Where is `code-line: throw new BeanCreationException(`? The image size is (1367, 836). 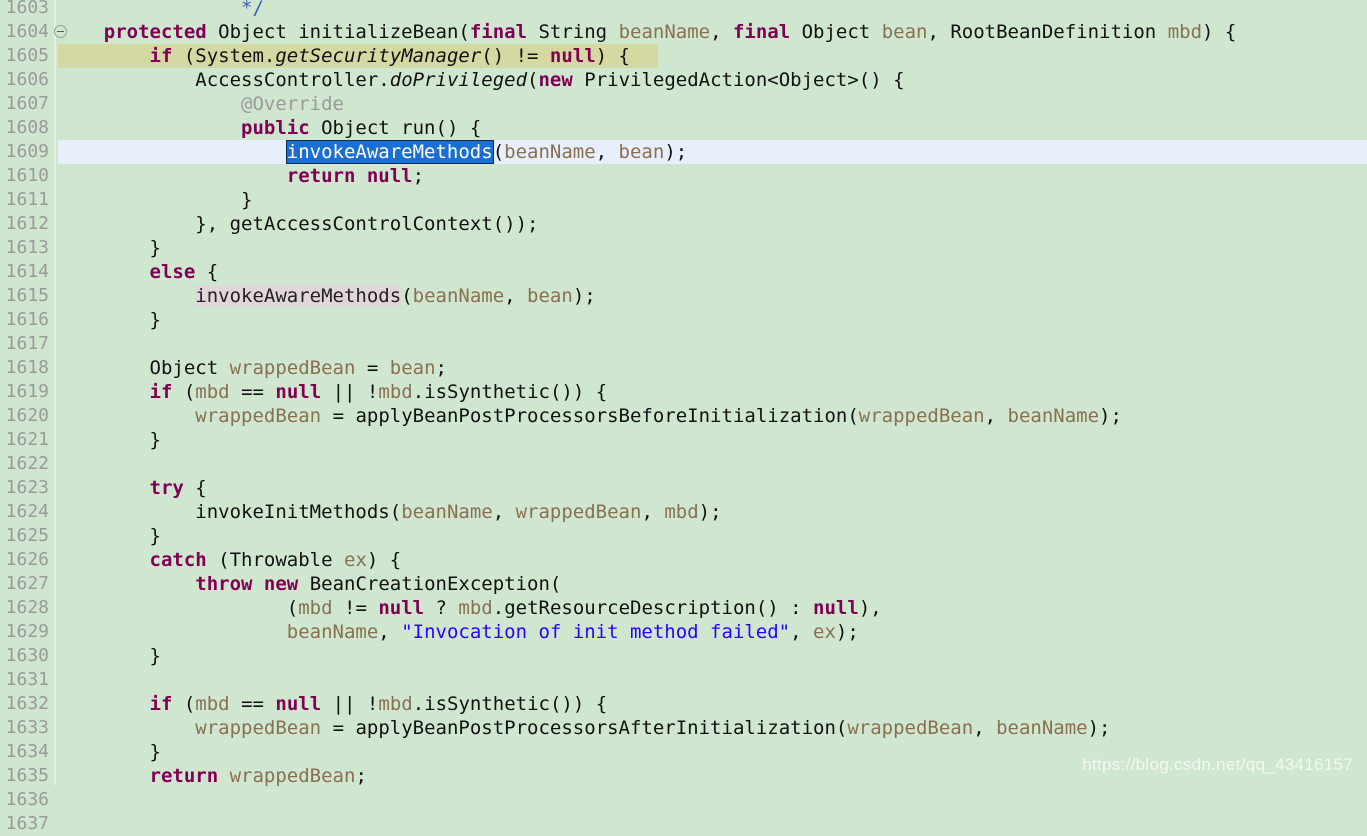
code-line: throw new BeanCreationException( is located at coordinates (712, 584).